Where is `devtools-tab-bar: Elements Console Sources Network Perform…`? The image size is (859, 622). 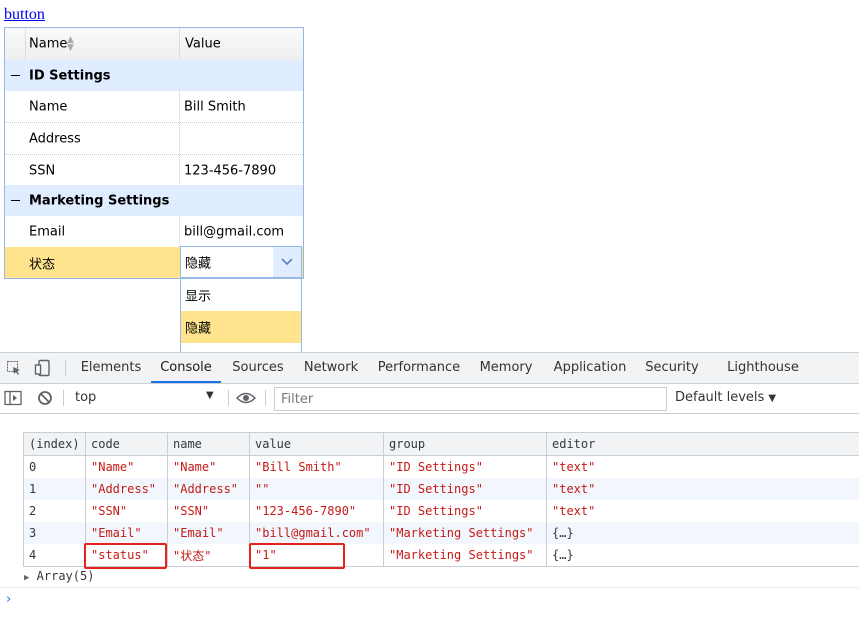
devtools-tab-bar: Elements Console Sources Network Perform… is located at coordinates (429, 368).